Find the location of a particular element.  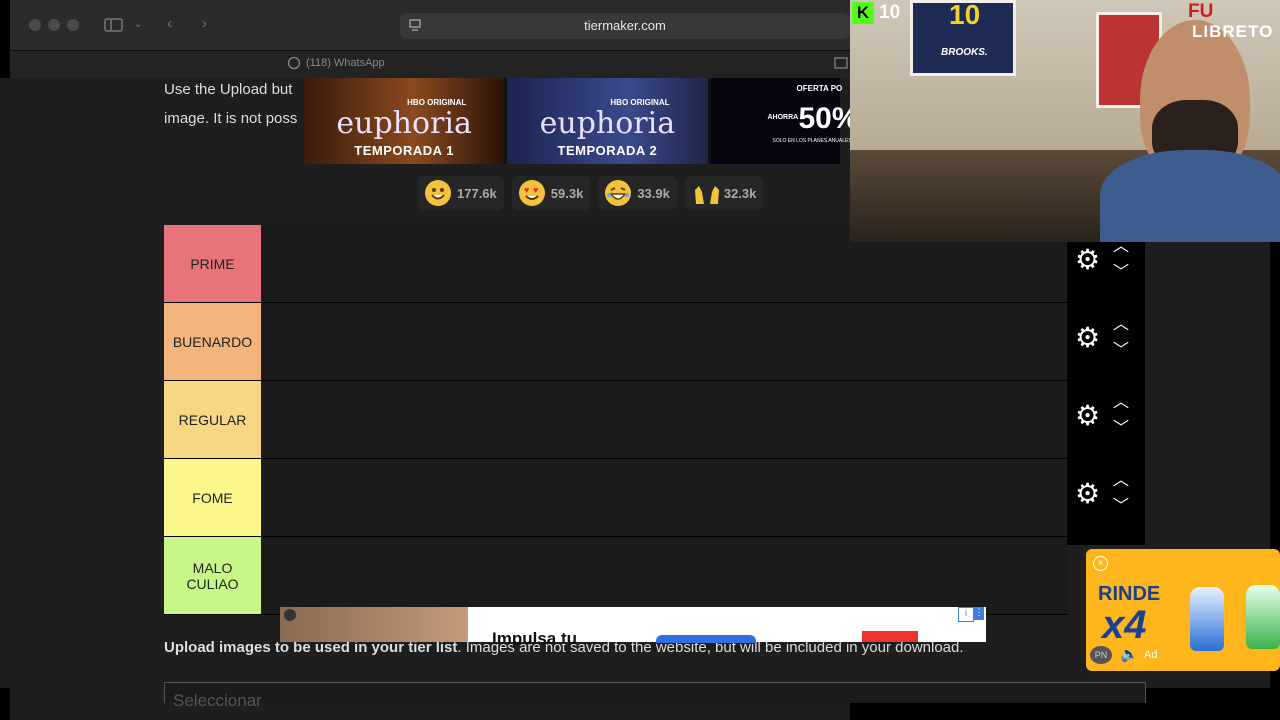

framed-jersey: 10 BROOKS. is located at coordinates (963, 38).